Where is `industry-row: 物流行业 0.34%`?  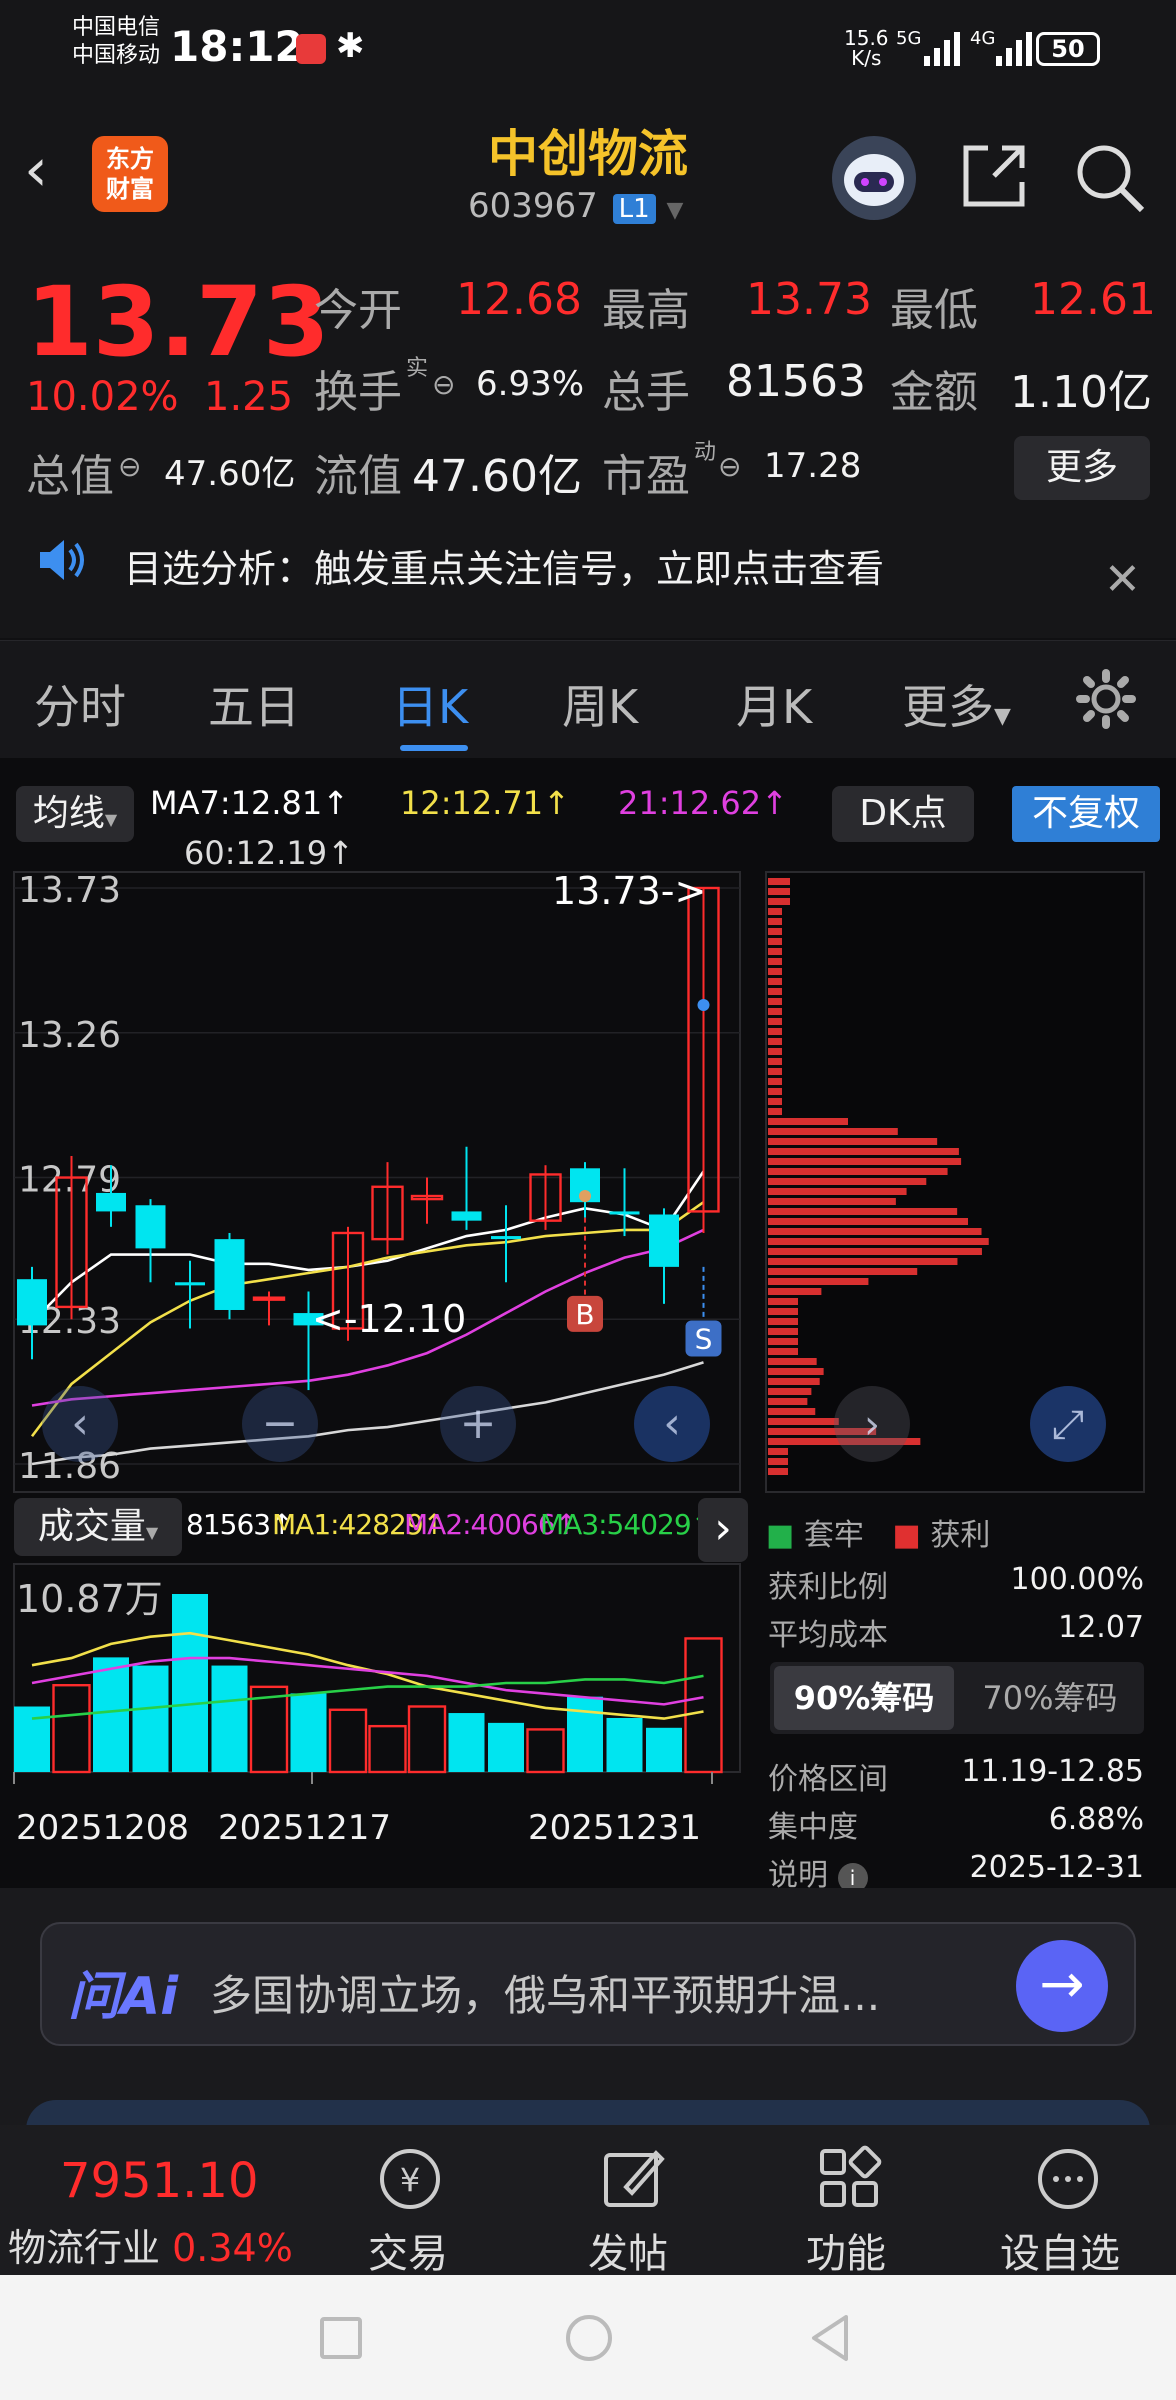 industry-row: 物流行业 0.34% is located at coordinates (150, 2244).